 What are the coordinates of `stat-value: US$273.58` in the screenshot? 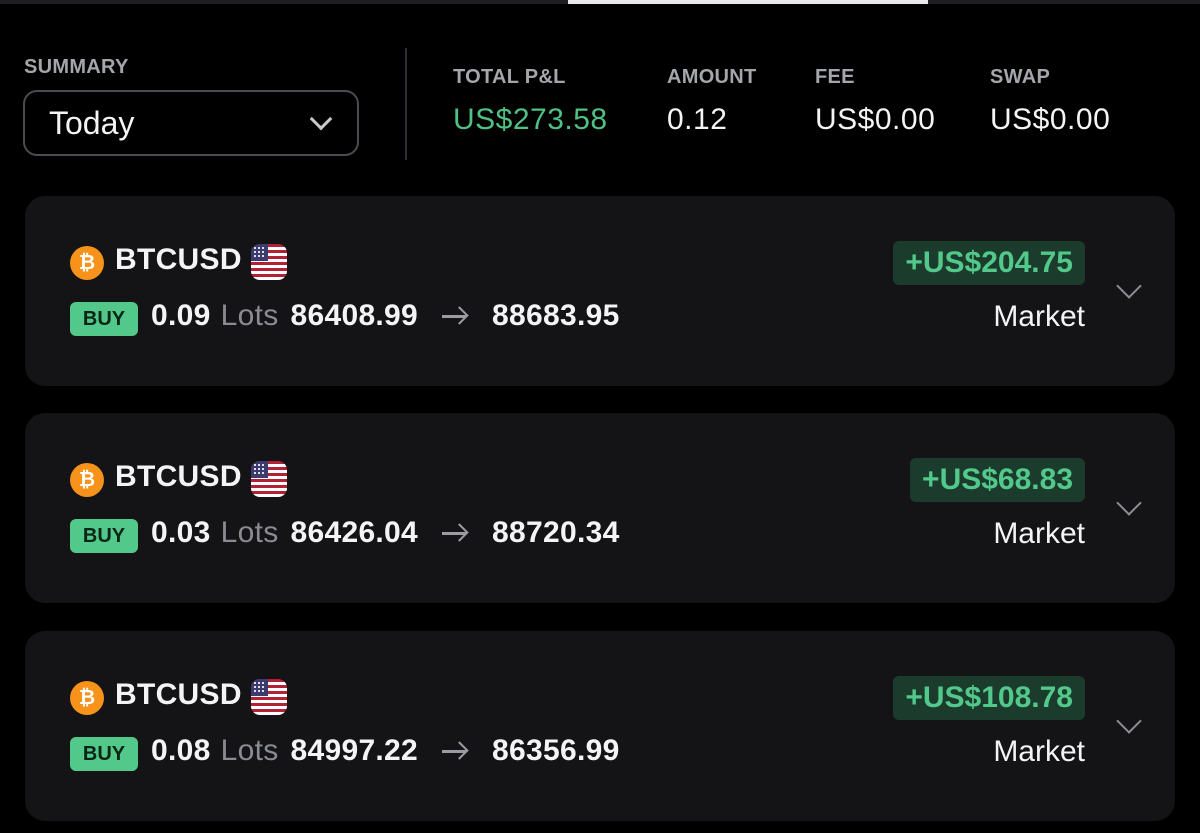 It's located at (530, 119).